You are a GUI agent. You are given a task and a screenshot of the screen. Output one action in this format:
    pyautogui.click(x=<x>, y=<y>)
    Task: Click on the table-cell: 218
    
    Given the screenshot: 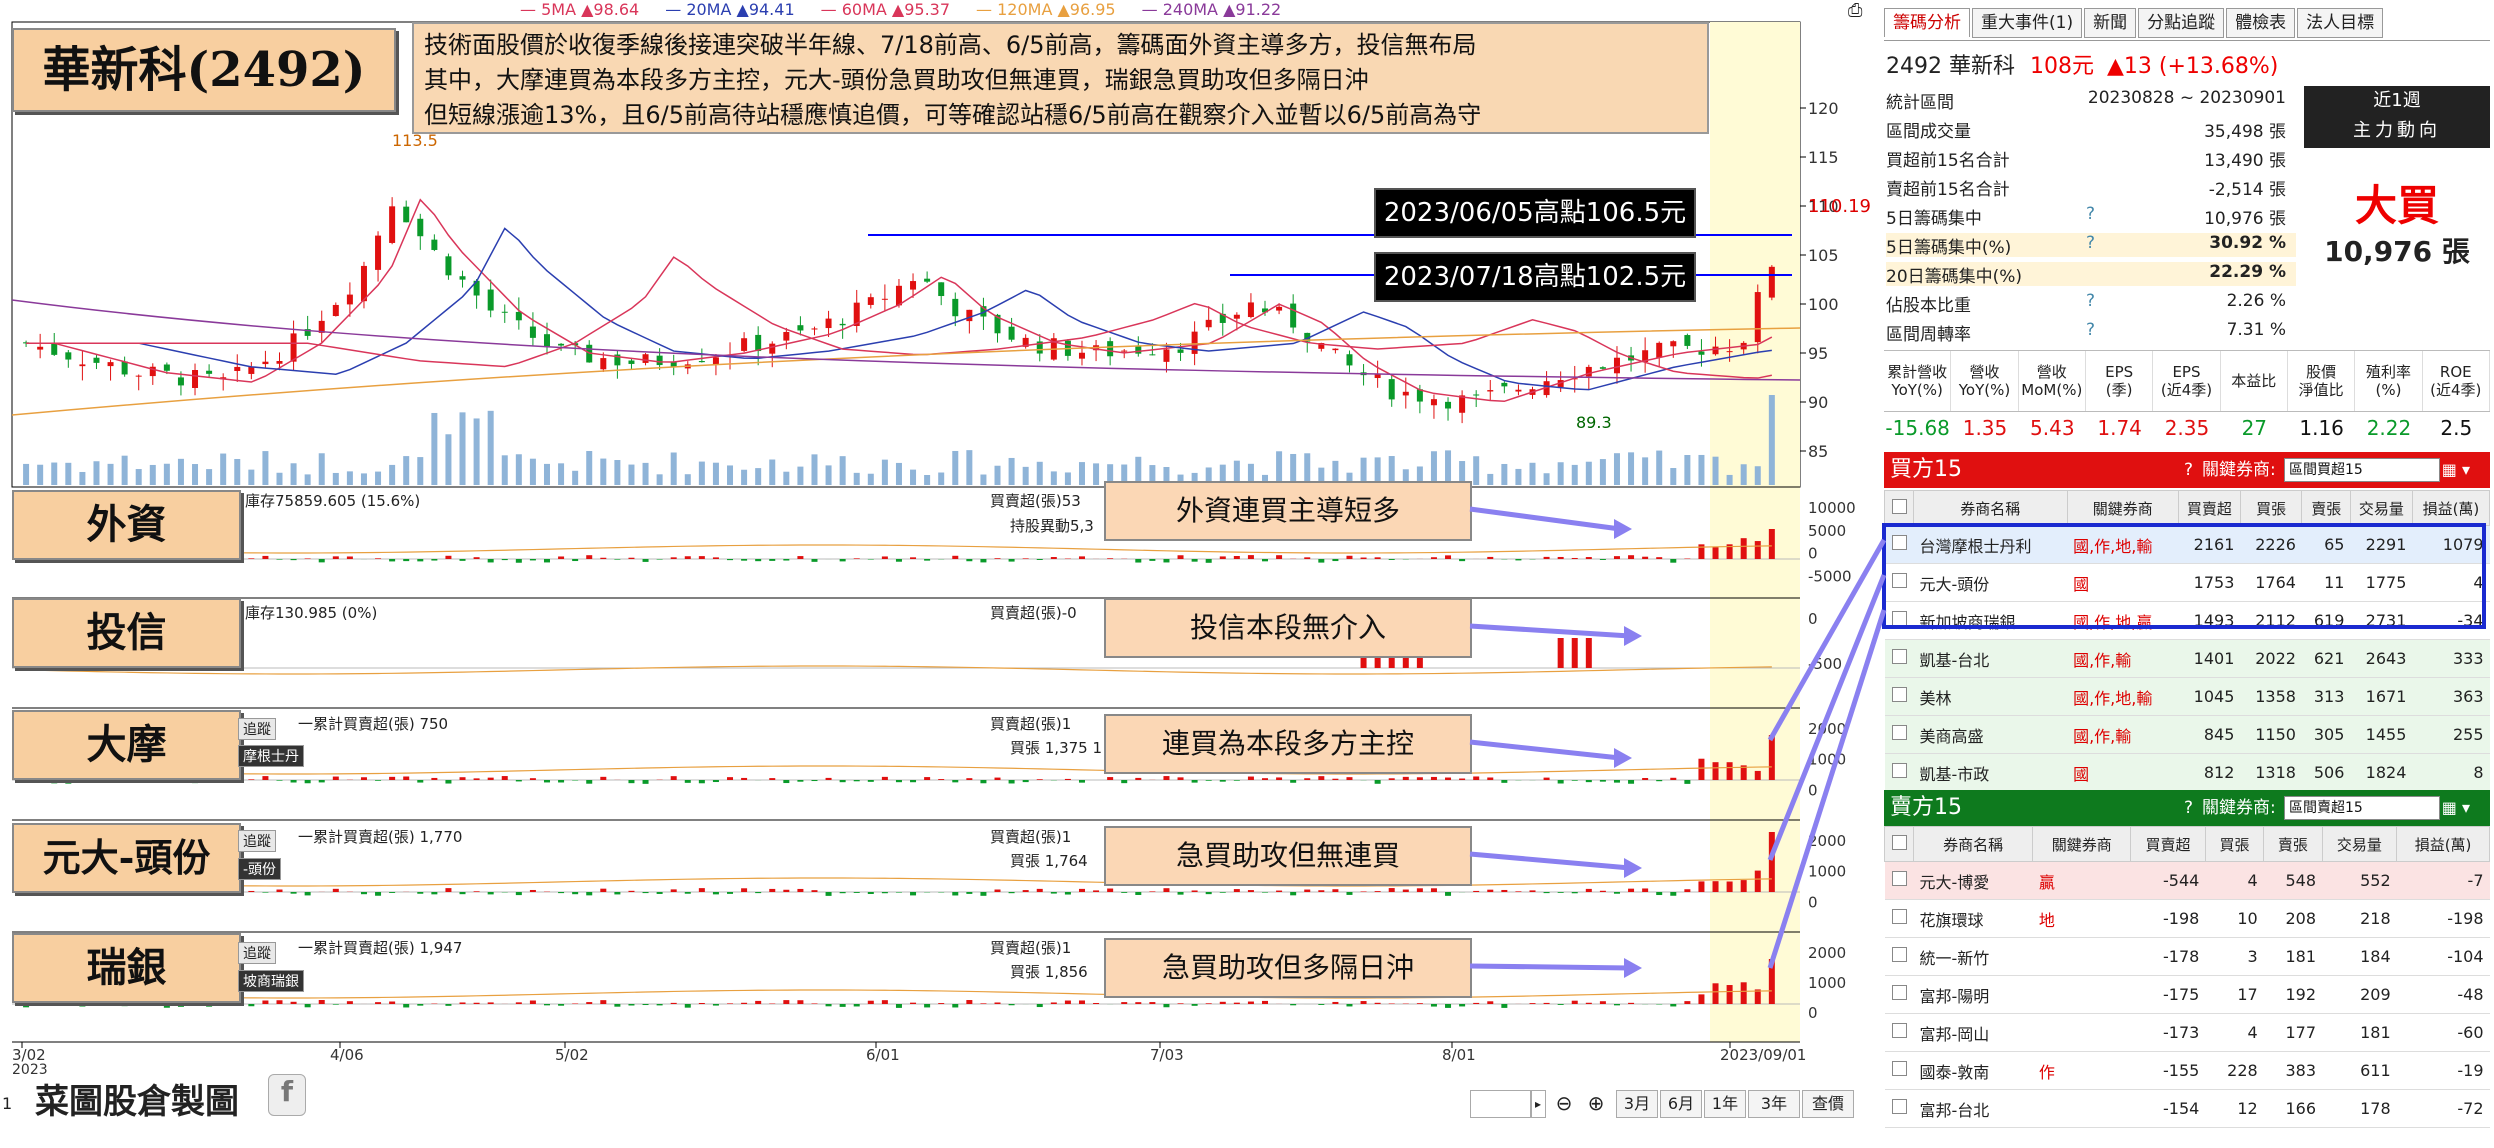 What is the action you would take?
    pyautogui.click(x=2359, y=918)
    